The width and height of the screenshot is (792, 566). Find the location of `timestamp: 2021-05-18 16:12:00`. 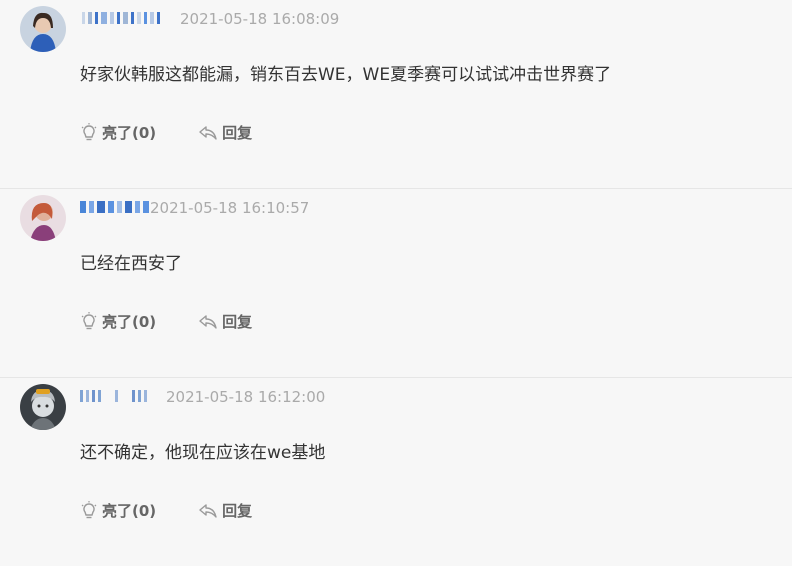

timestamp: 2021-05-18 16:12:00 is located at coordinates (246, 397).